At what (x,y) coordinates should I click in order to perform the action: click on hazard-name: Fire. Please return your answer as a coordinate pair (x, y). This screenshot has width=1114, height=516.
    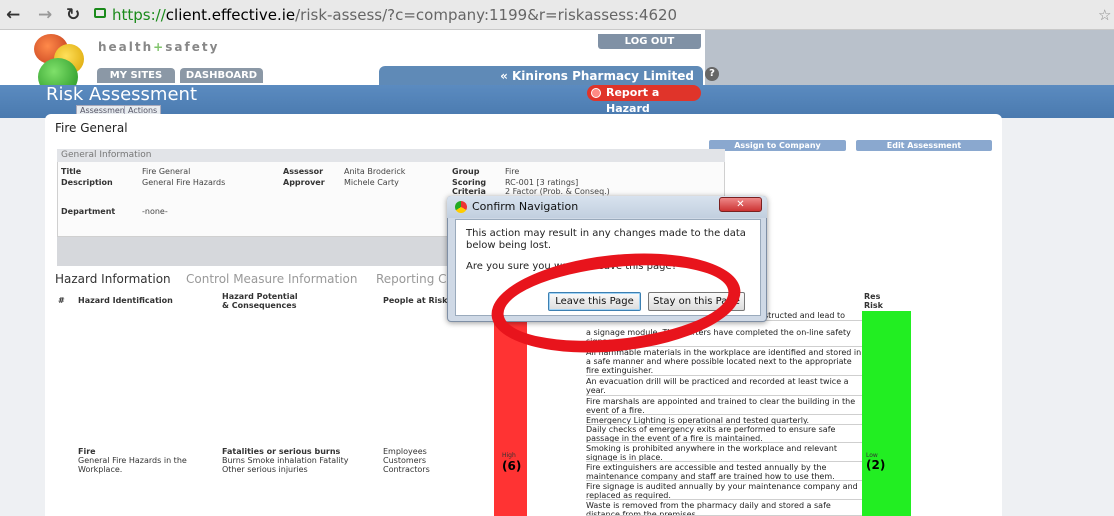
    Looking at the image, I should click on (87, 451).